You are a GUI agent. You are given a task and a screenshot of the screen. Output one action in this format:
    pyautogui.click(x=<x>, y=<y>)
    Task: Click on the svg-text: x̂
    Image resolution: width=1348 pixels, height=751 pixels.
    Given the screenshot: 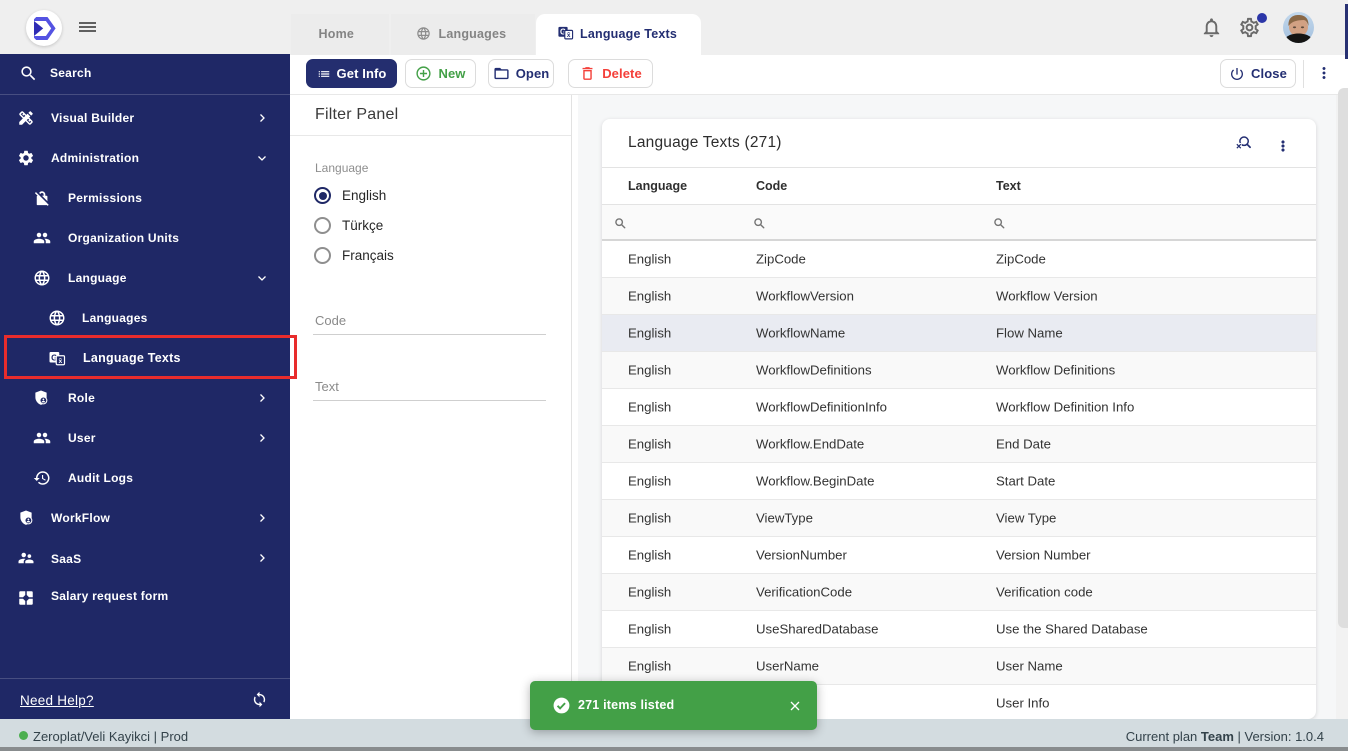 What is the action you would take?
    pyautogui.click(x=569, y=35)
    